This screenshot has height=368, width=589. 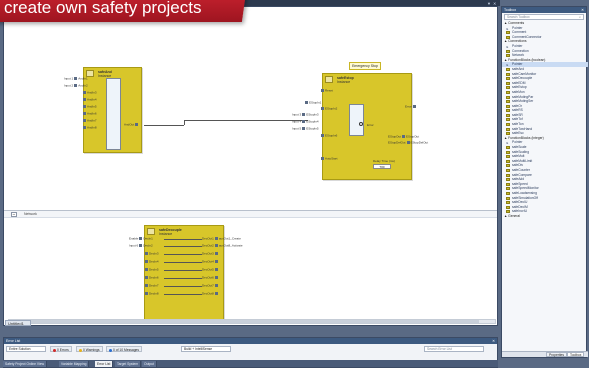 I want to click on error-list-search-input: Search Error List, so click(x=454, y=349).